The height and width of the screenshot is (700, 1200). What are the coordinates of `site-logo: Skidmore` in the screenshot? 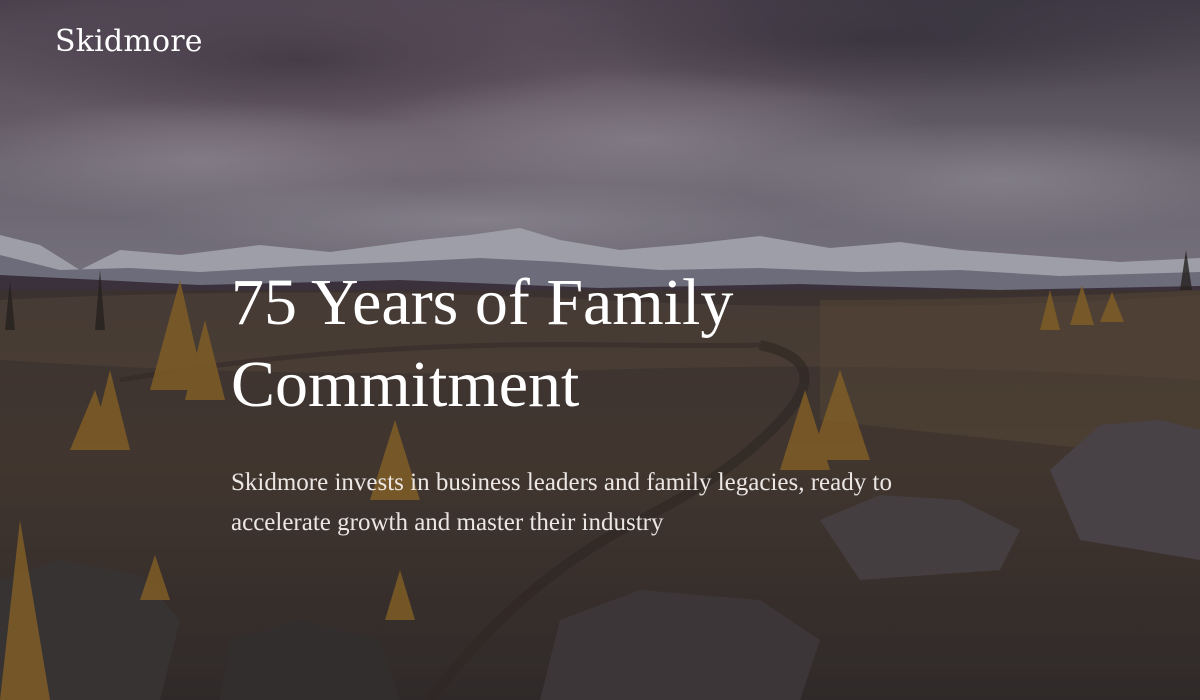 It's located at (129, 41).